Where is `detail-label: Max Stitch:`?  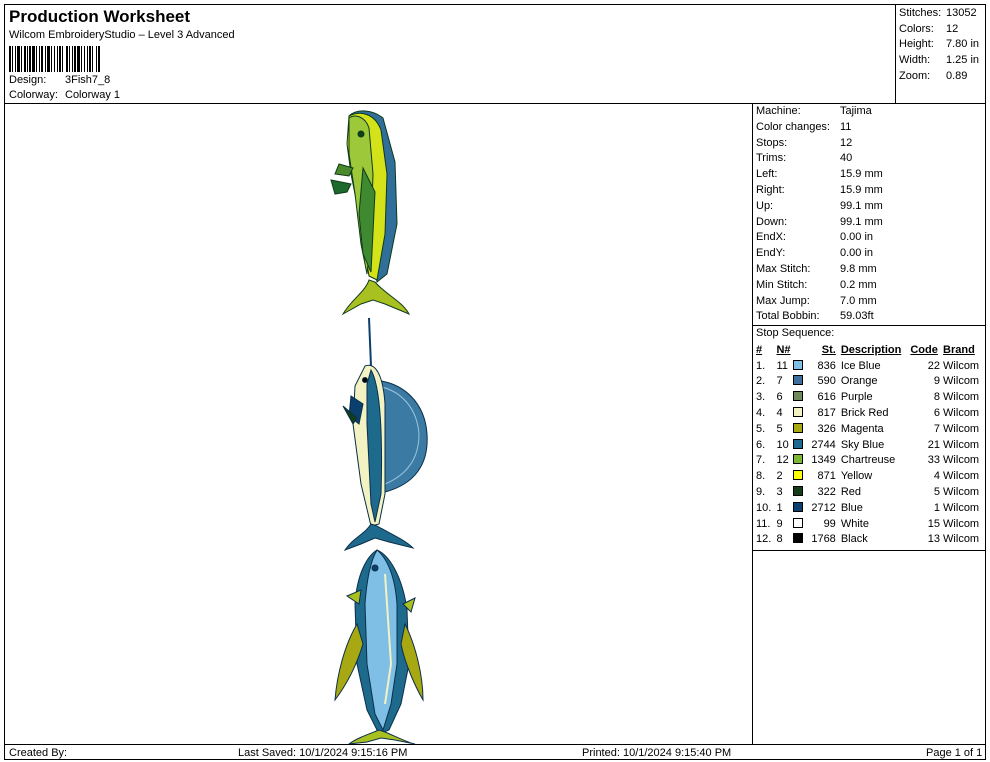
detail-label: Max Stitch: is located at coordinates (783, 268).